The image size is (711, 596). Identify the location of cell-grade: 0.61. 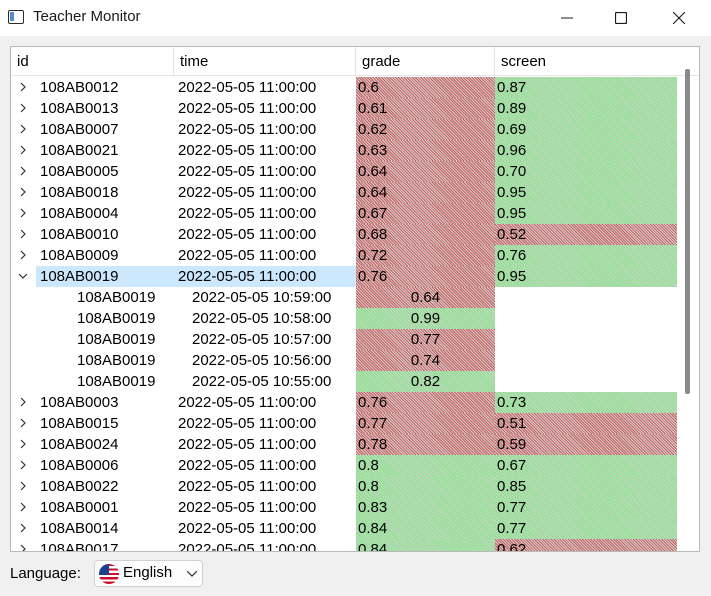
(425, 108).